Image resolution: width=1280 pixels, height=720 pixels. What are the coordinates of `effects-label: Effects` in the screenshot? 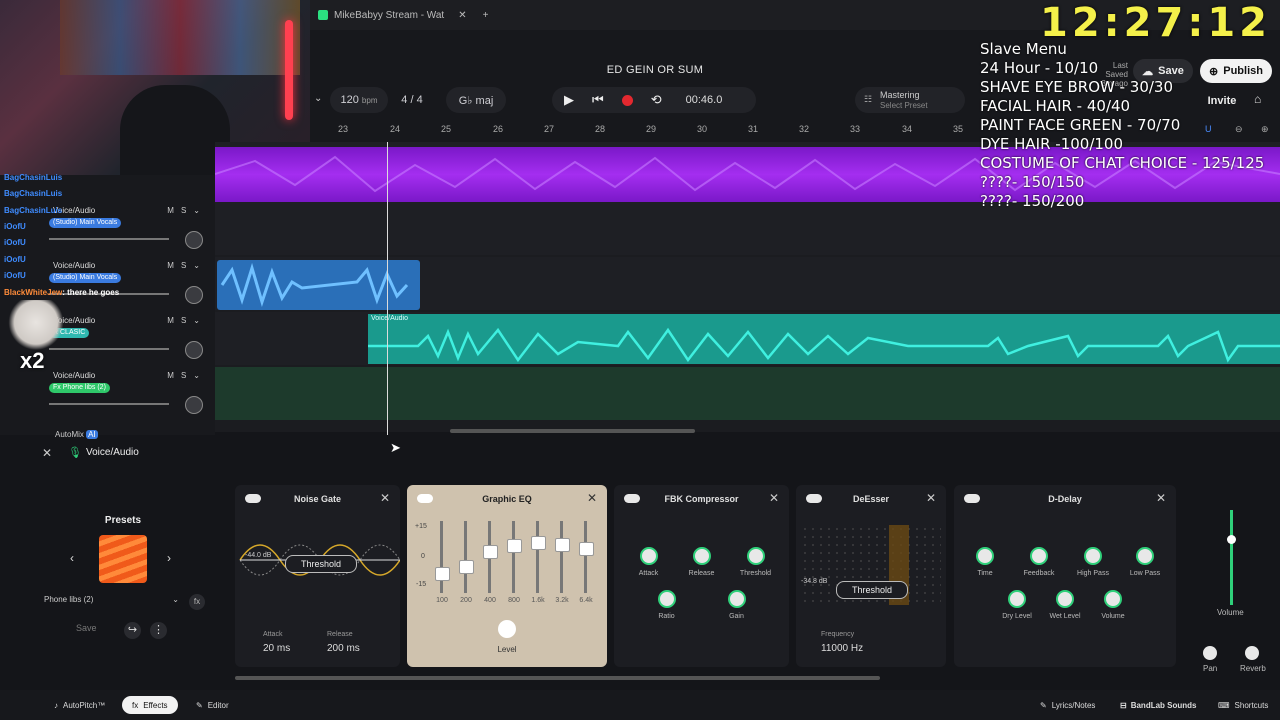 It's located at (155, 705).